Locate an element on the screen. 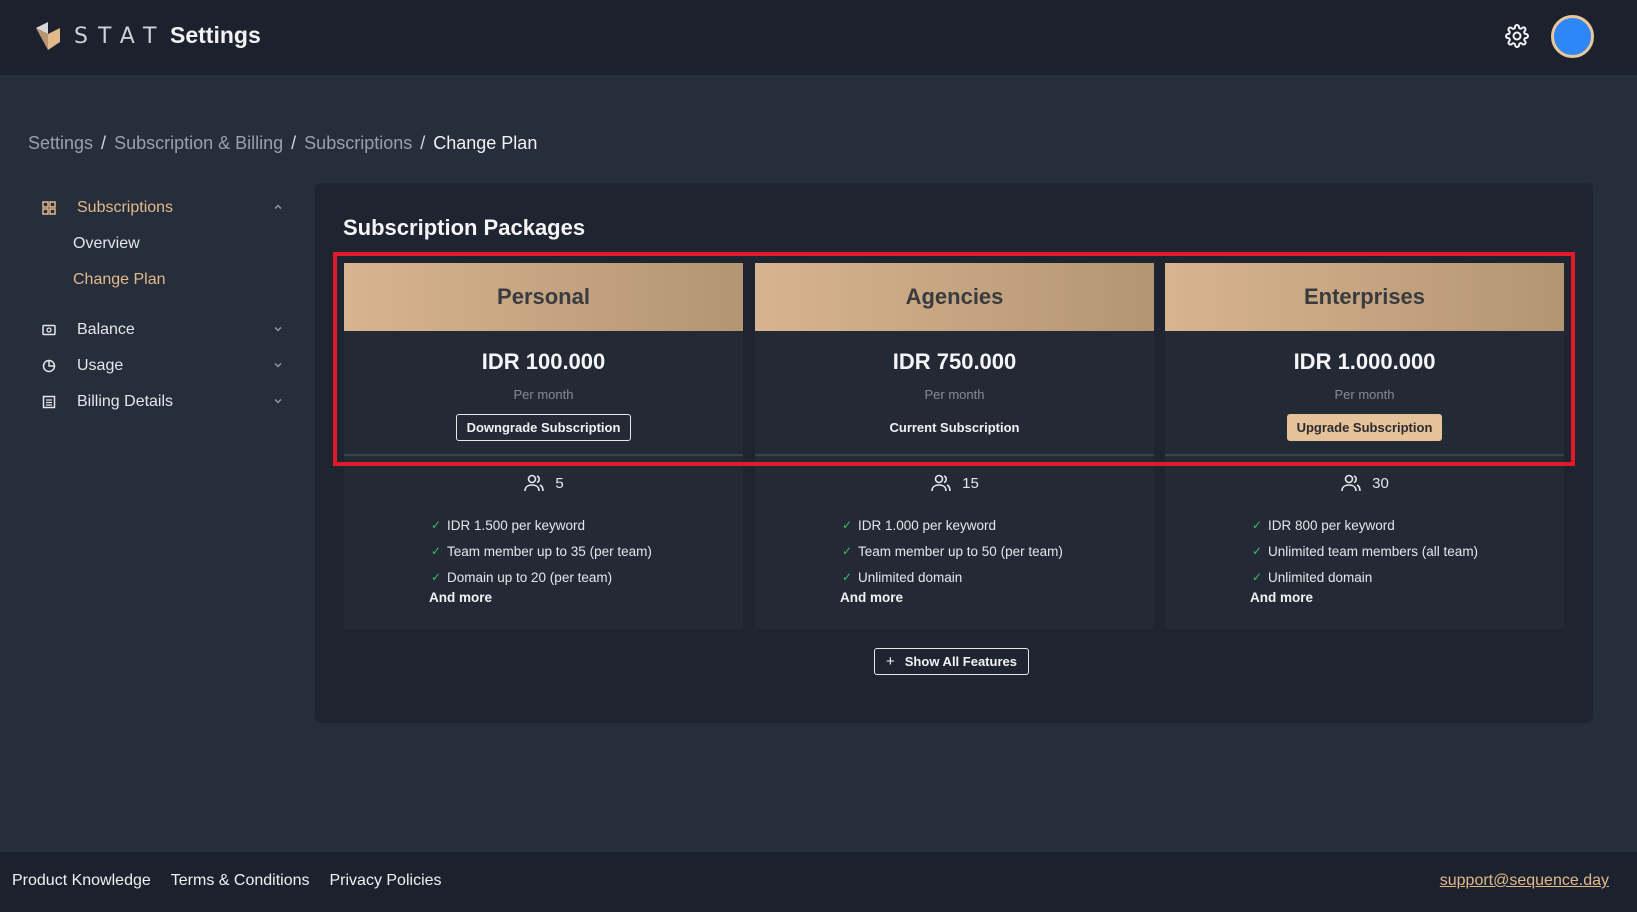  show-all-features-button: + Show All Features is located at coordinates (951, 661).